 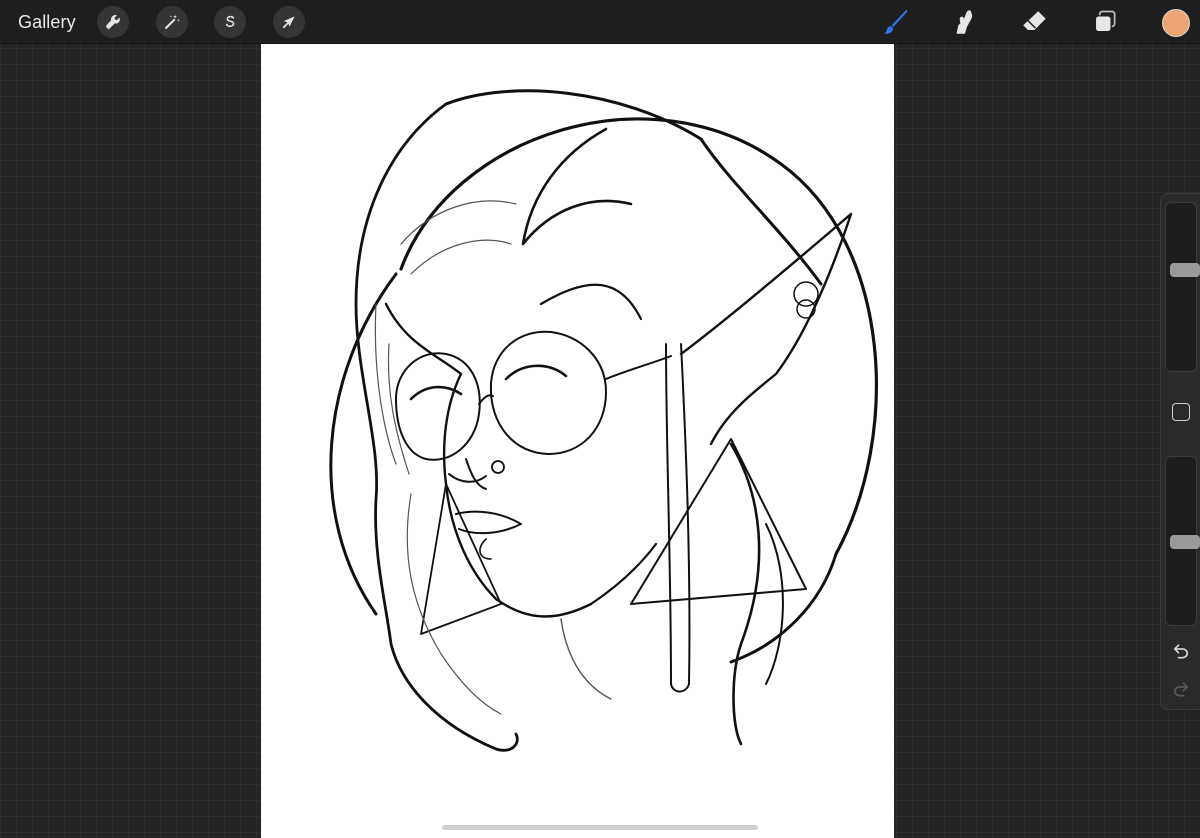 I want to click on eraser-icon, so click(x=1034, y=20).